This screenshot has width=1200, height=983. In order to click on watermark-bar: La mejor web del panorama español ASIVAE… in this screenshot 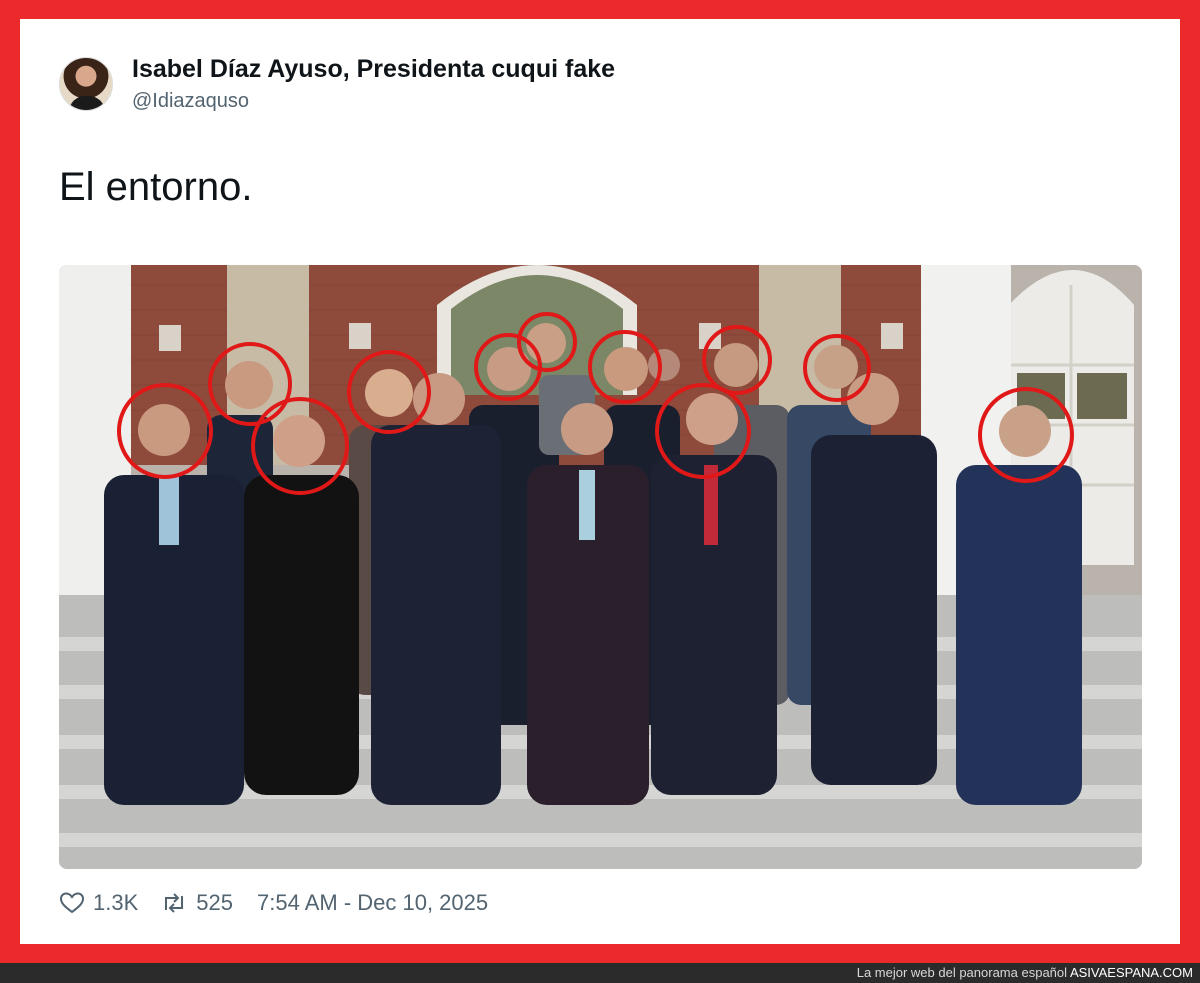, I will do `click(600, 973)`.